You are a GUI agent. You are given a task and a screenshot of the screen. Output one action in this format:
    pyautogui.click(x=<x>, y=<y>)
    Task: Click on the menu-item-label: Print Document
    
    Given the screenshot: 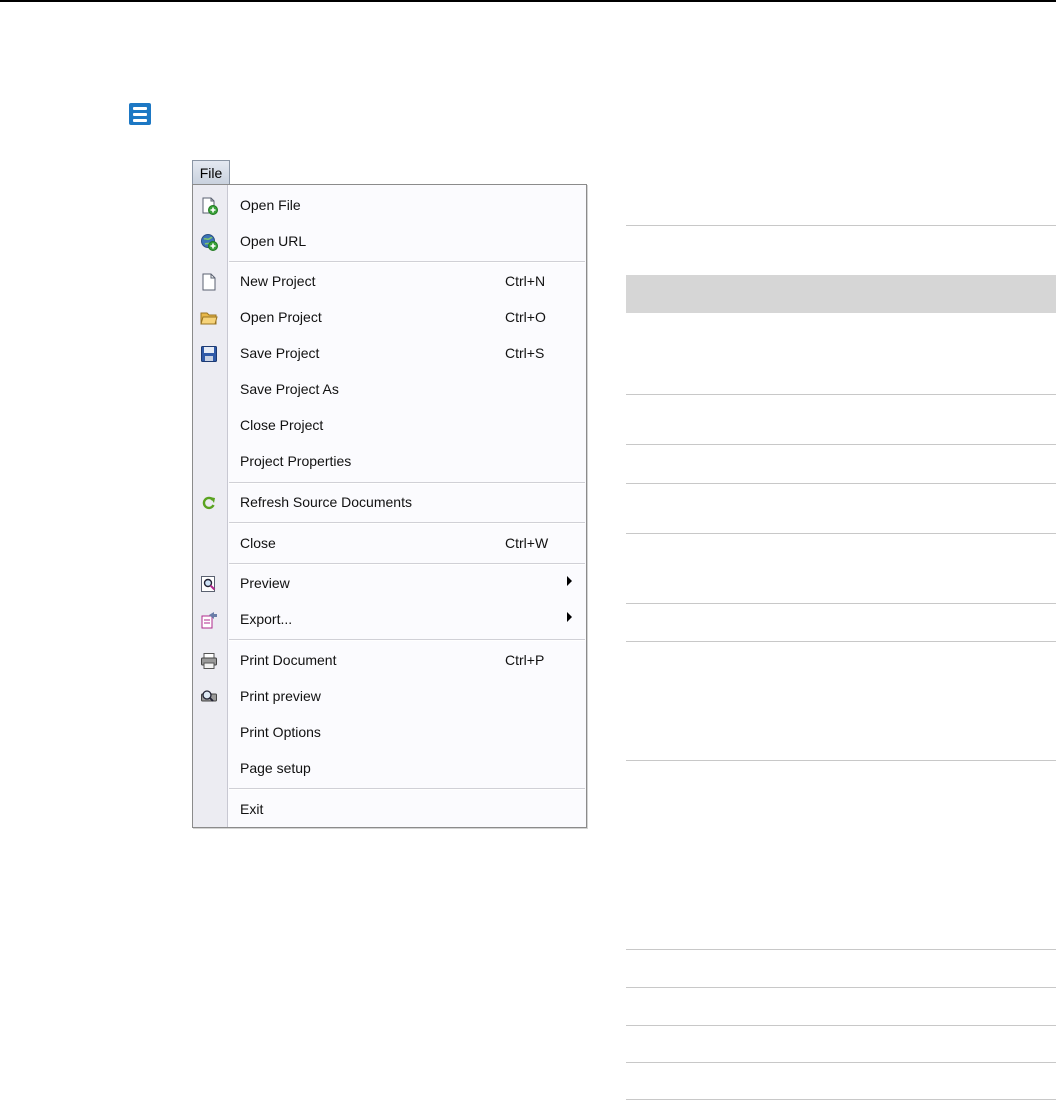 What is the action you would take?
    pyautogui.click(x=288, y=660)
    